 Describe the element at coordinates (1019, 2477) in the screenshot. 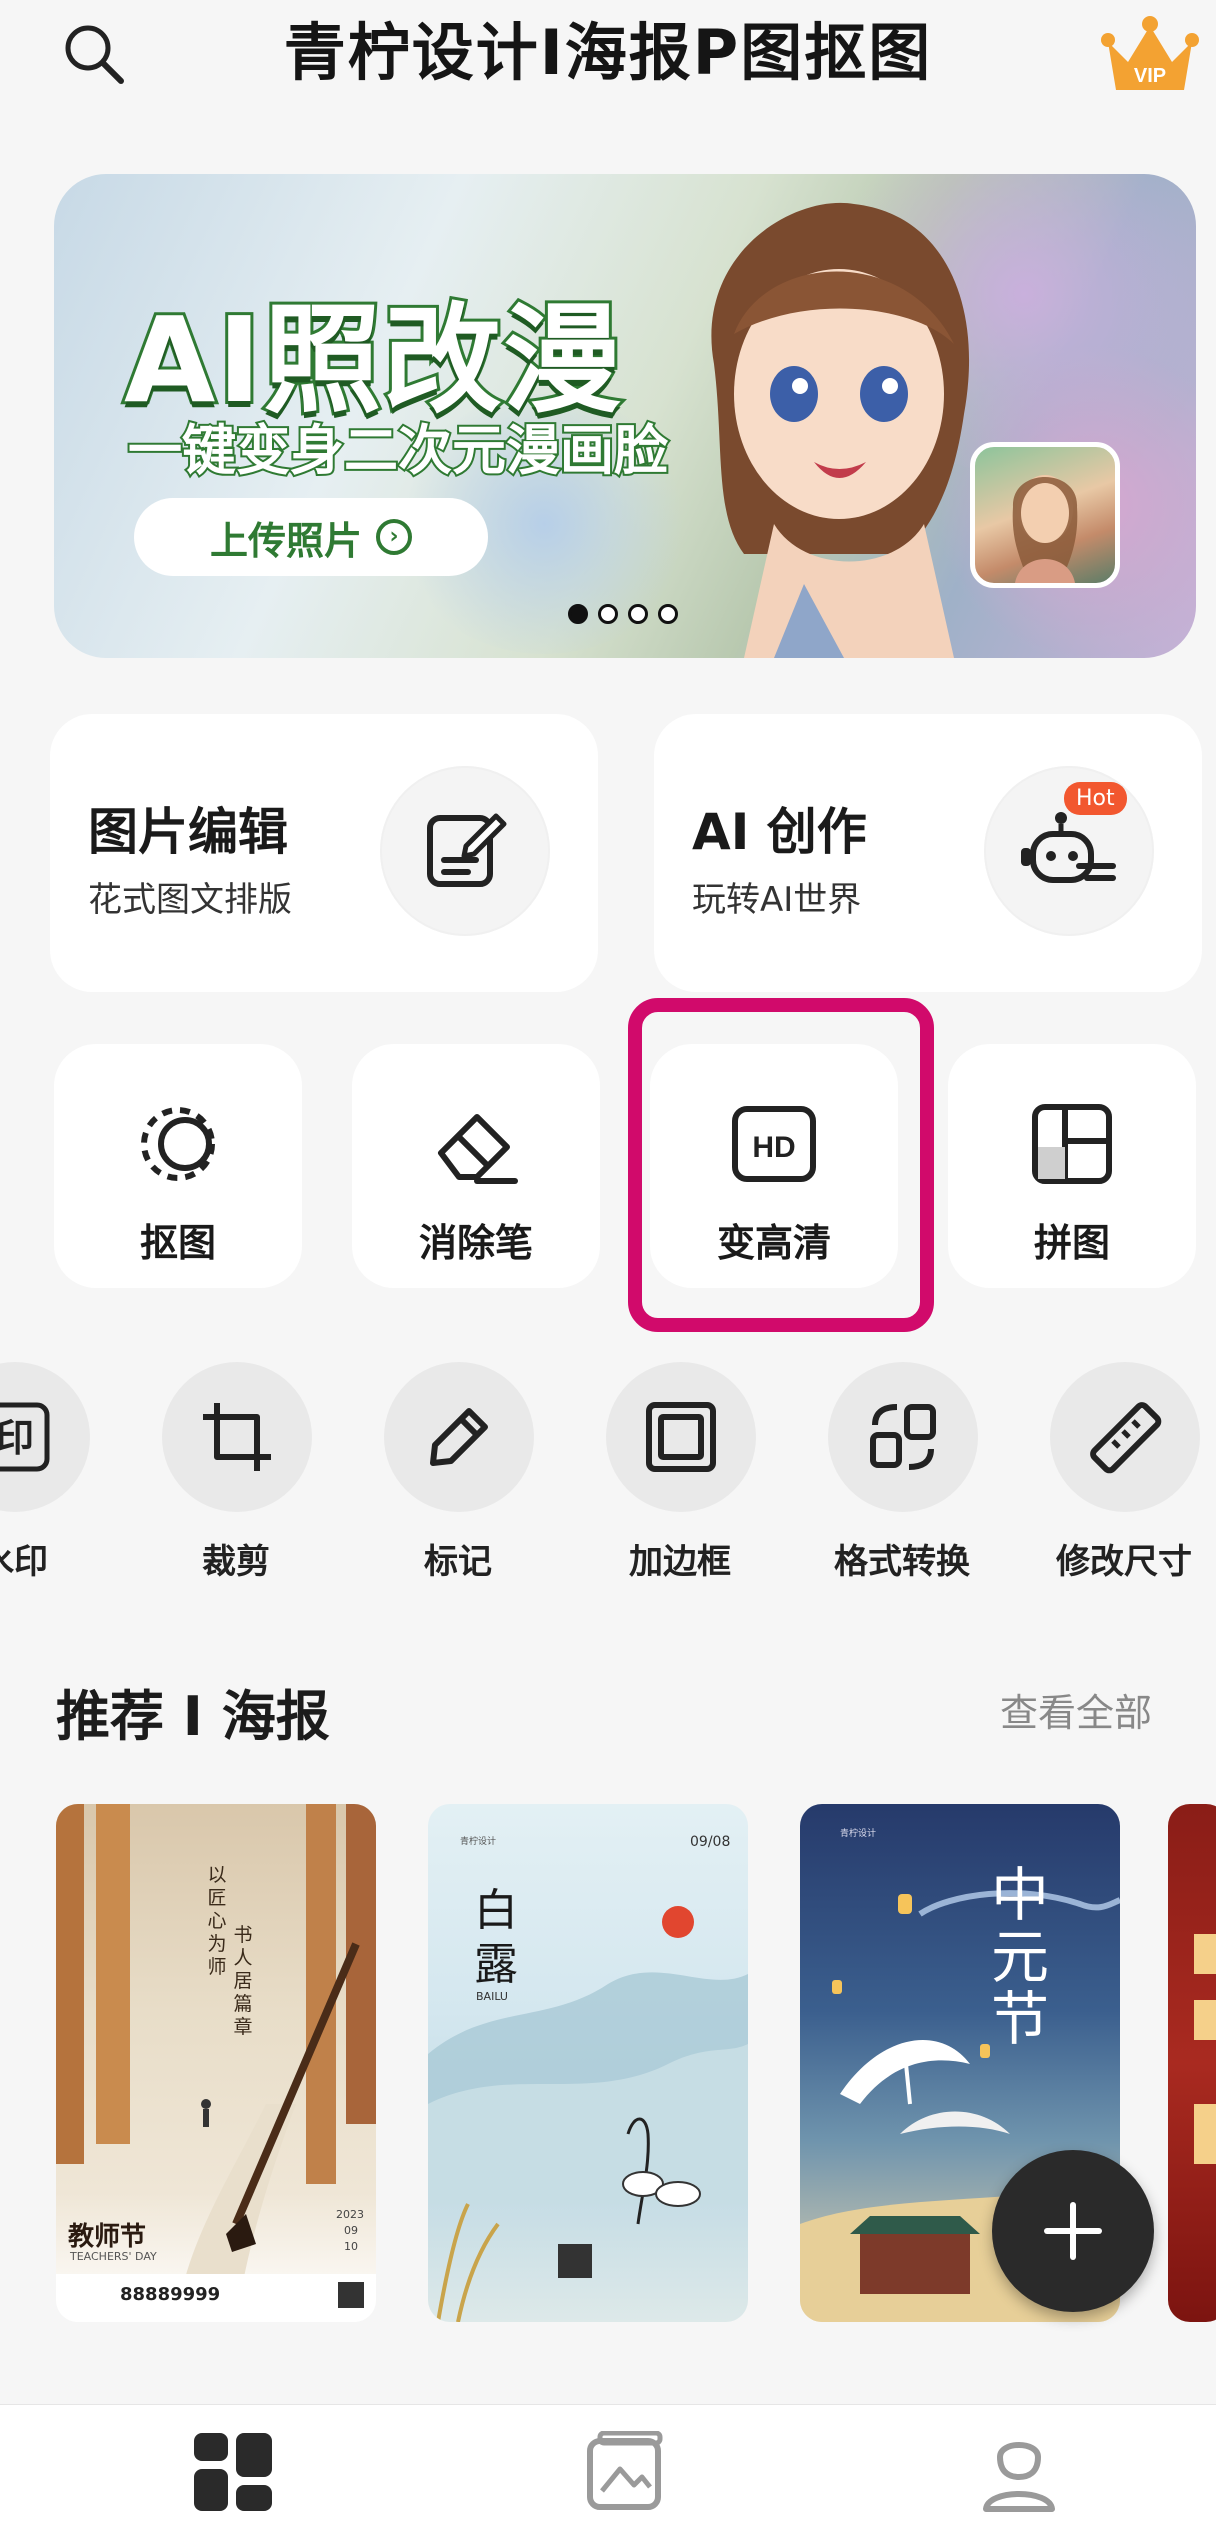

I see `user-icon` at that location.